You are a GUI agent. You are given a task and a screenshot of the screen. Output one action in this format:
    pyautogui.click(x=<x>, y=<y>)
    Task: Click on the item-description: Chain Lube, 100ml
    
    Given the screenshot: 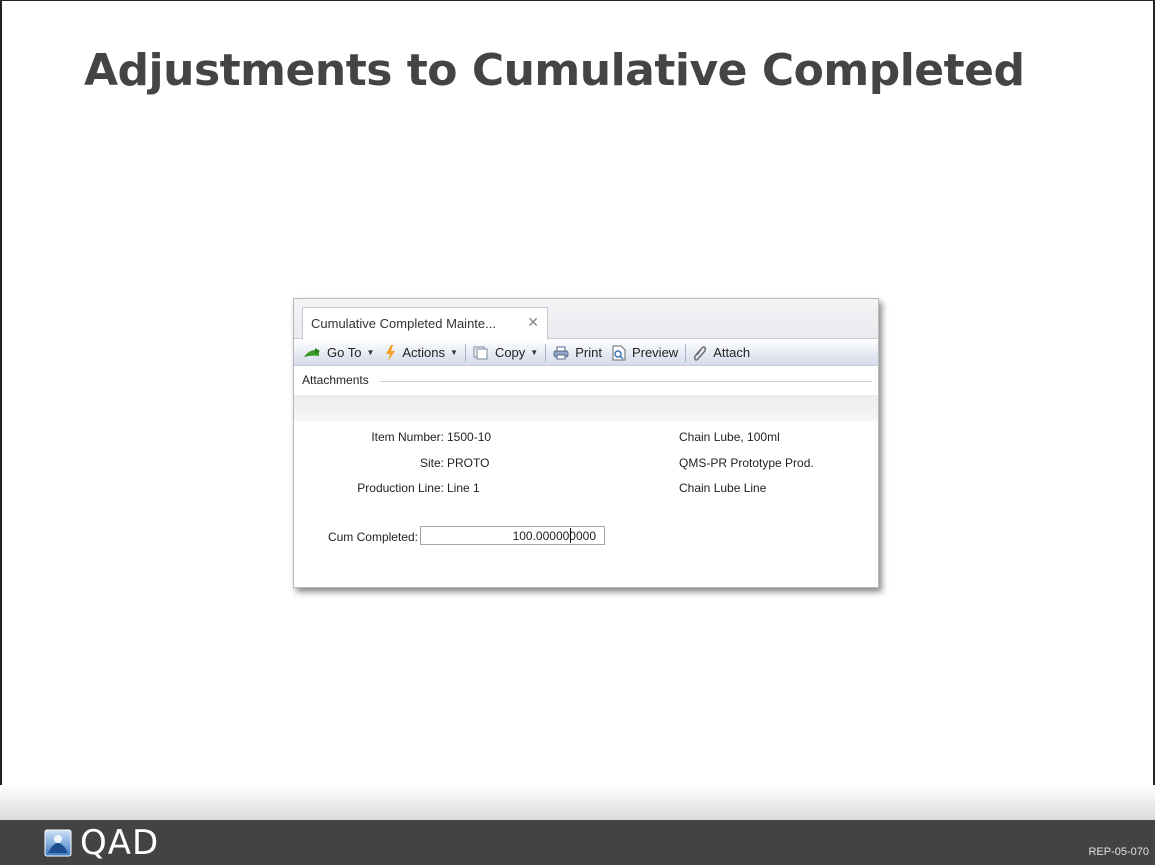 What is the action you would take?
    pyautogui.click(x=729, y=437)
    